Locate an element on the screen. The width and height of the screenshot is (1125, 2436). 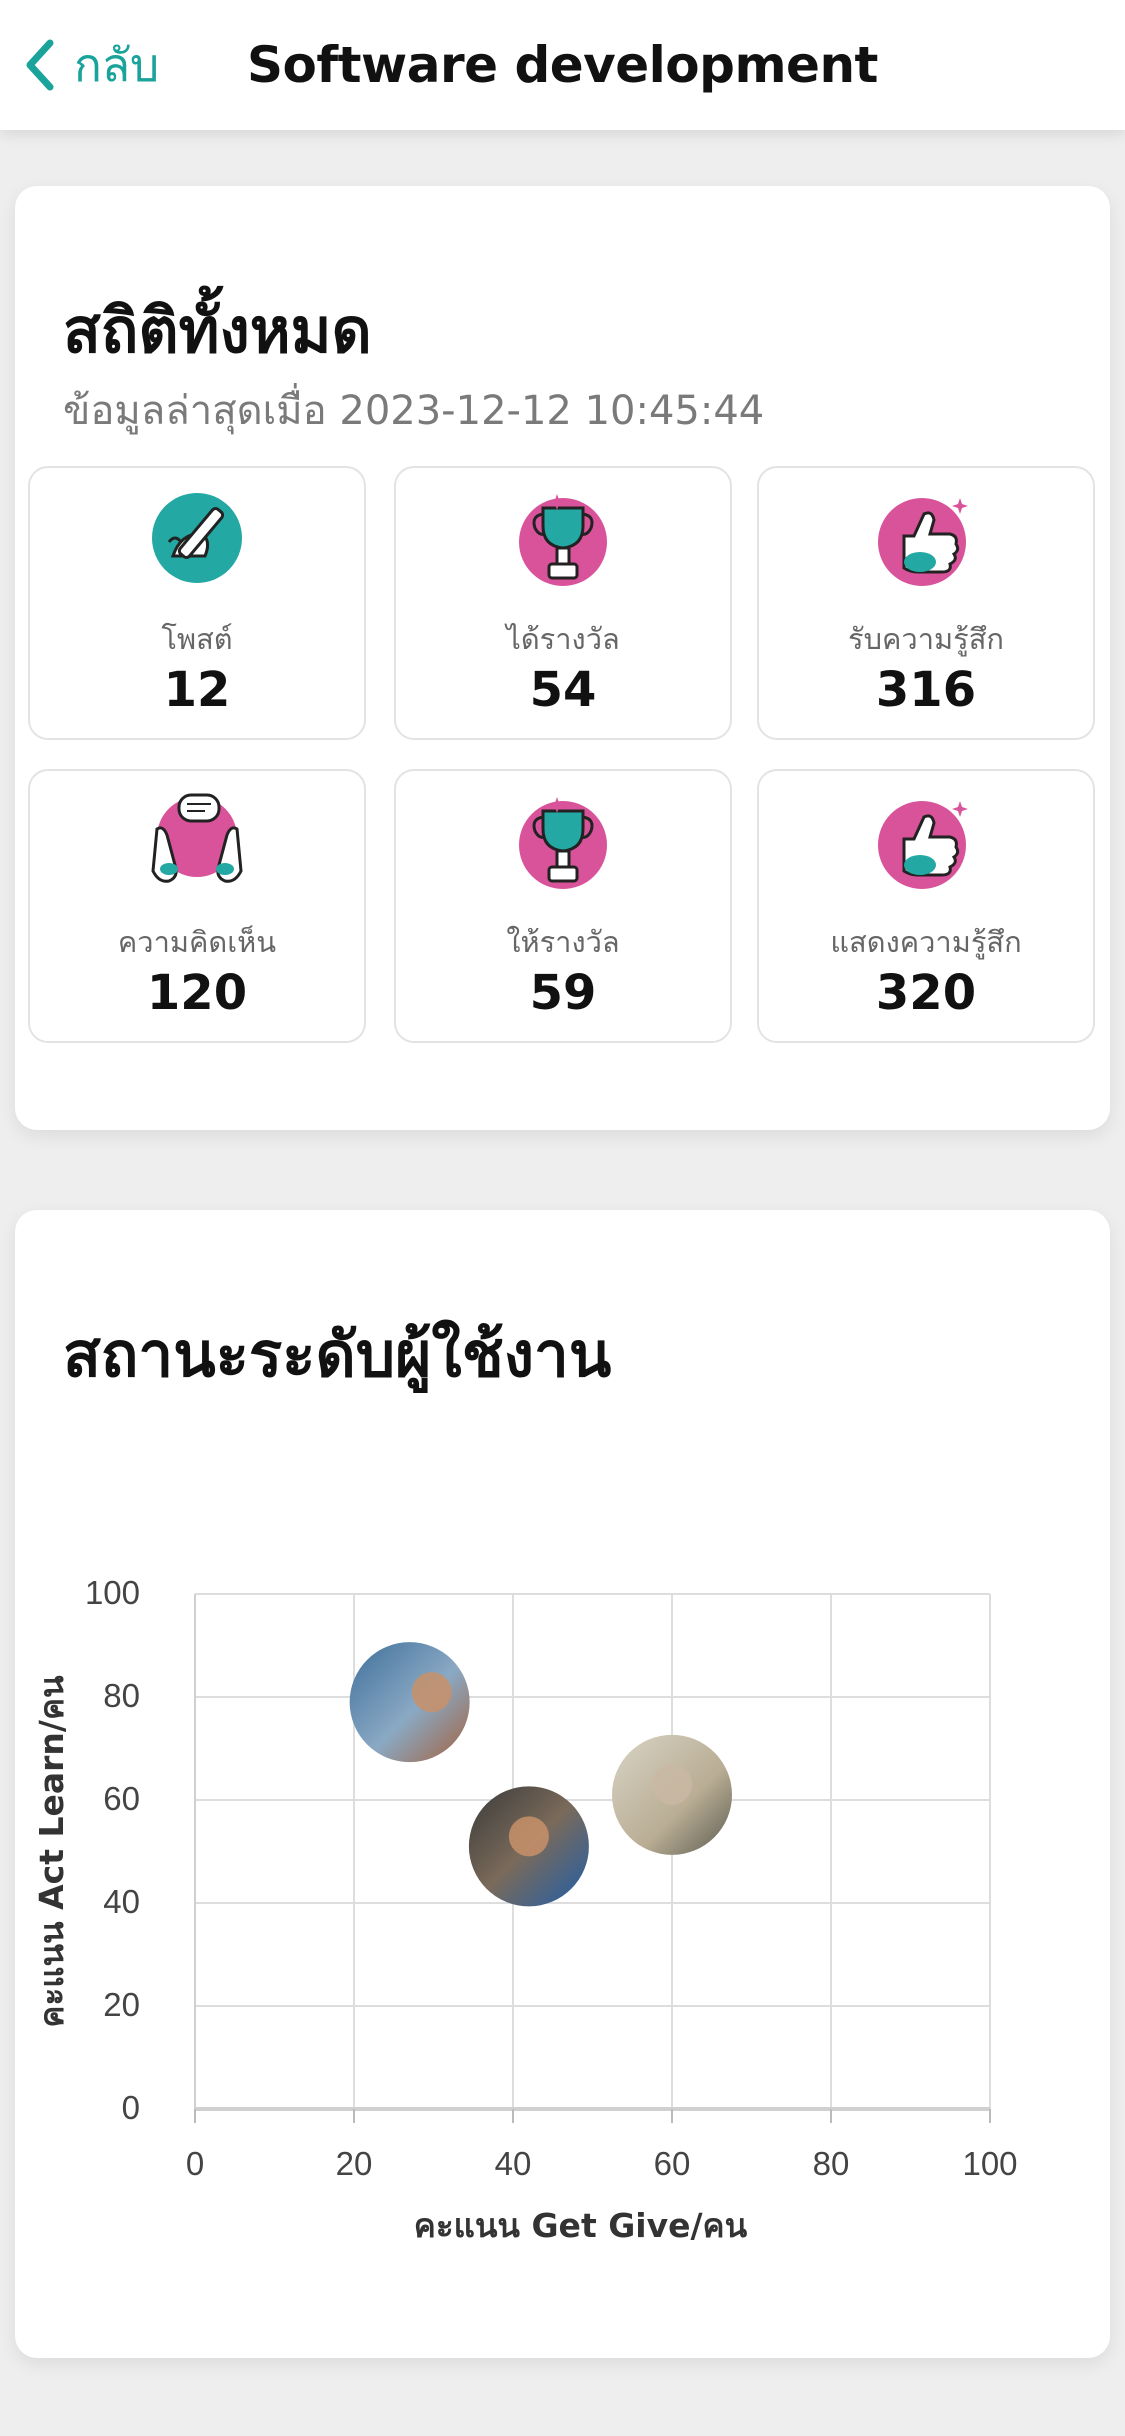
trophy-received-icon is located at coordinates (563, 540).